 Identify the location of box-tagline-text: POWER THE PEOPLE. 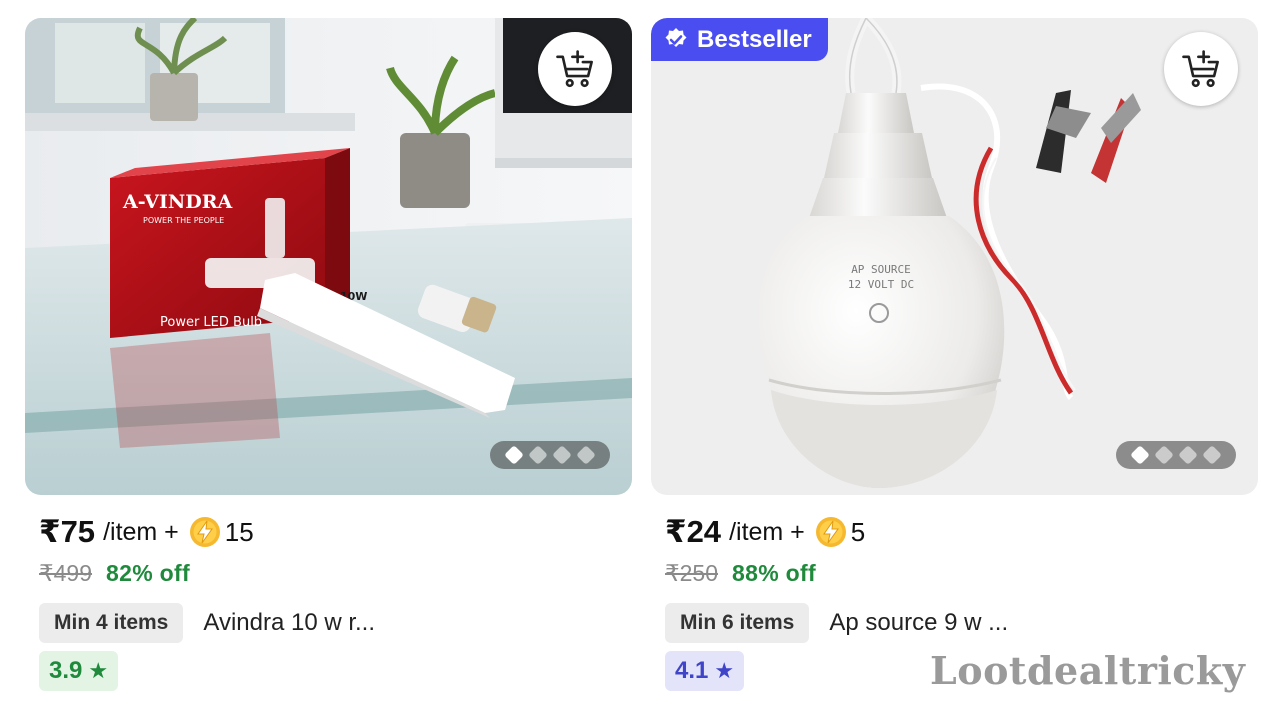
(183, 220).